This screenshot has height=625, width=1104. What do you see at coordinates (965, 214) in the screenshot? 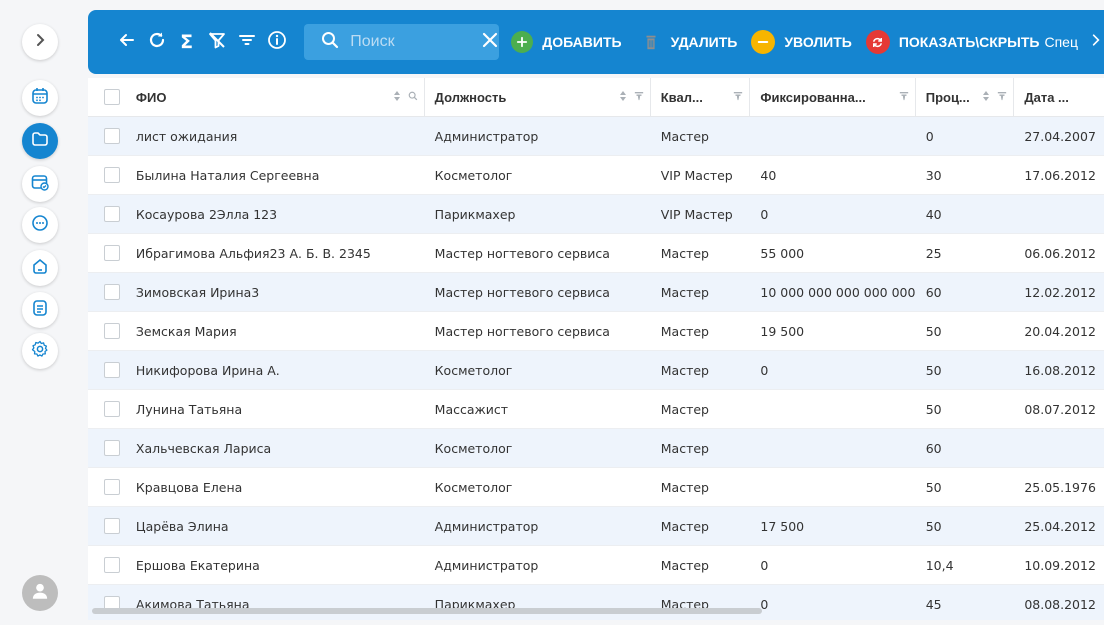
I see `cell-percent: 40` at bounding box center [965, 214].